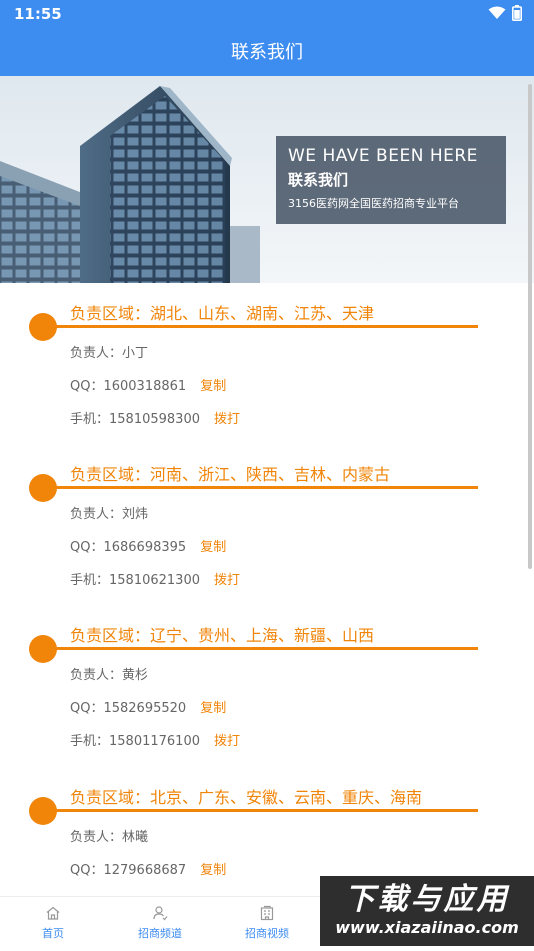 The width and height of the screenshot is (534, 951). I want to click on banner-subtitle: 3156医药网全国医药招商专业平台, so click(373, 203).